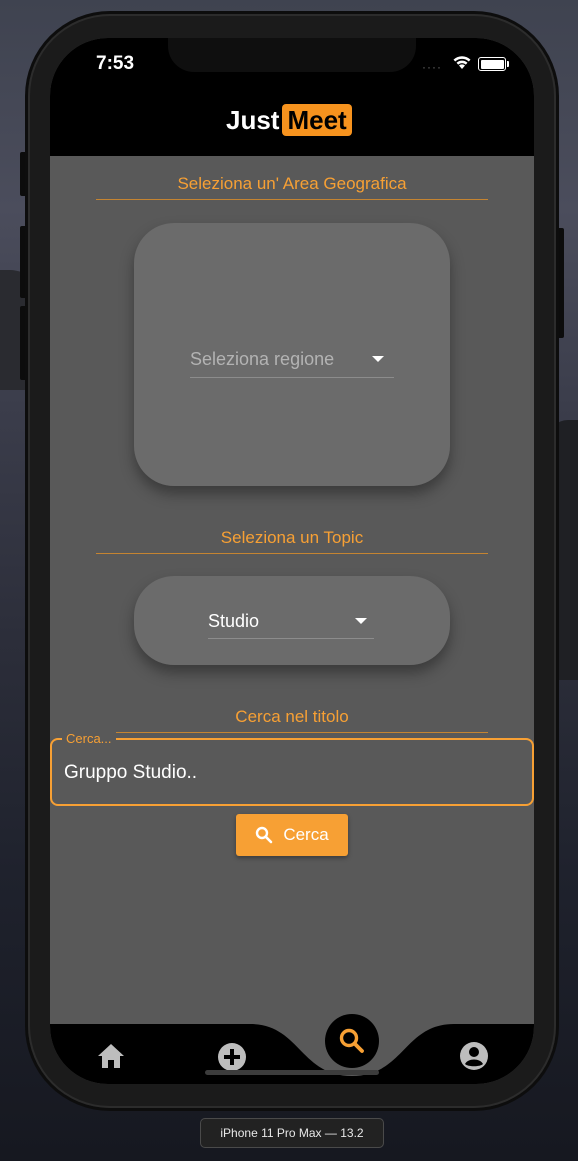 The image size is (578, 1161). What do you see at coordinates (292, 1133) in the screenshot?
I see `simulator-device-label: iPhone 11 Pro Max — 13.2` at bounding box center [292, 1133].